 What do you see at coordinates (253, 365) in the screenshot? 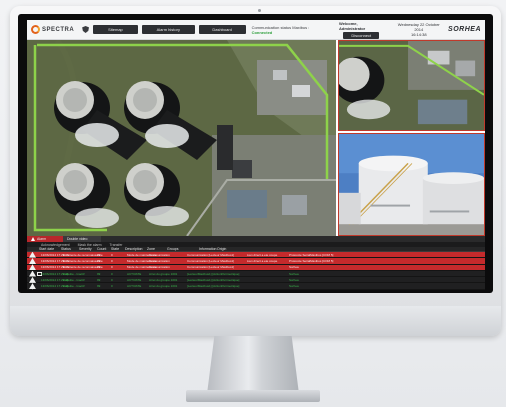
I see `monitor-stand` at bounding box center [253, 365].